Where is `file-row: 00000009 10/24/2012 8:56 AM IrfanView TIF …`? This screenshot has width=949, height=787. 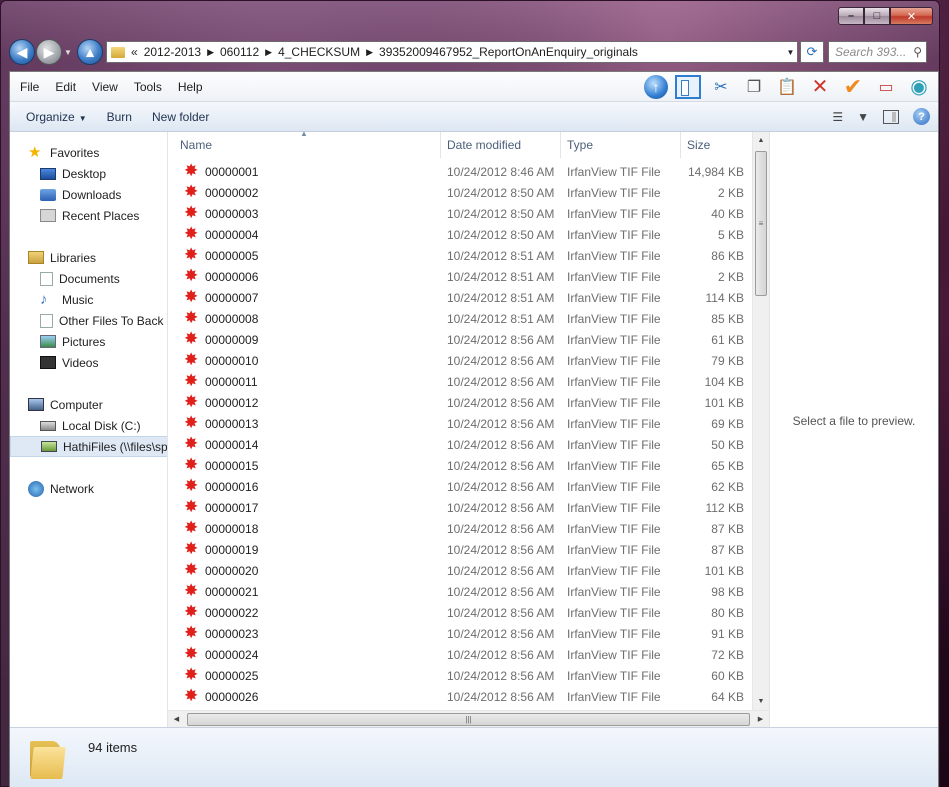 file-row: 00000009 10/24/2012 8:56 AM IrfanView TIF … is located at coordinates (463, 339).